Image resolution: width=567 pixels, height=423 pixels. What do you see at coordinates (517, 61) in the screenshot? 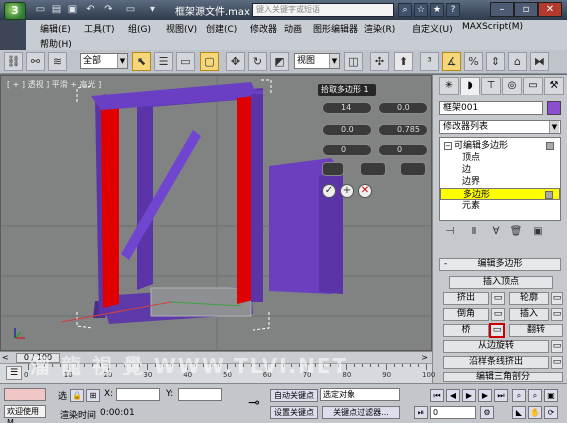
I see `named-selection-icon: ⌂` at bounding box center [517, 61].